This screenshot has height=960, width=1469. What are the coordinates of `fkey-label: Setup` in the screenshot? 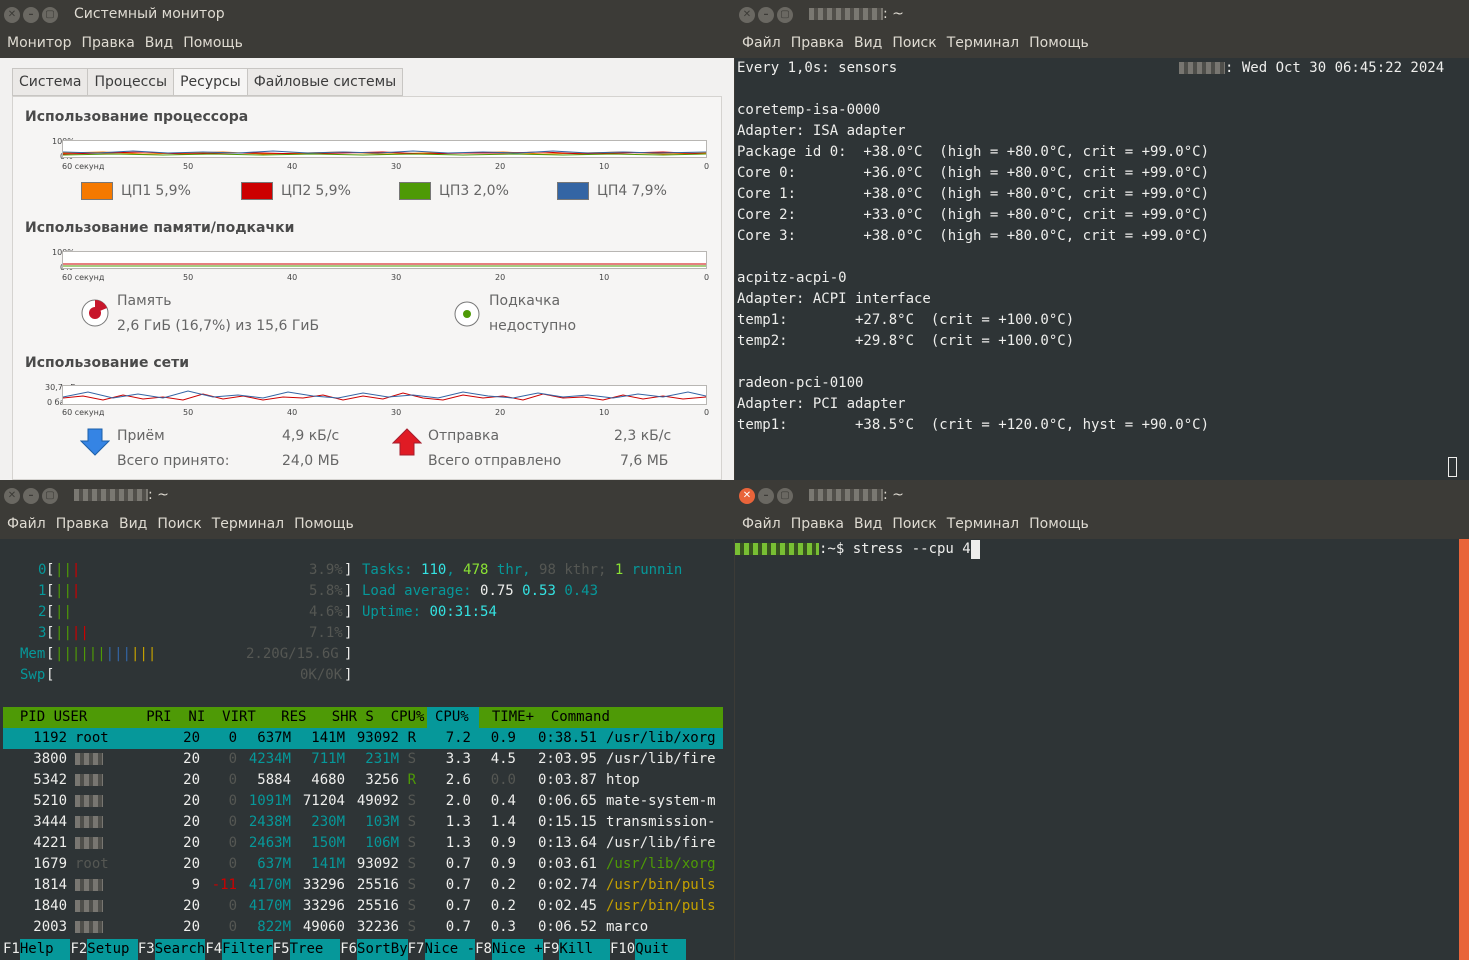 It's located at (112, 949).